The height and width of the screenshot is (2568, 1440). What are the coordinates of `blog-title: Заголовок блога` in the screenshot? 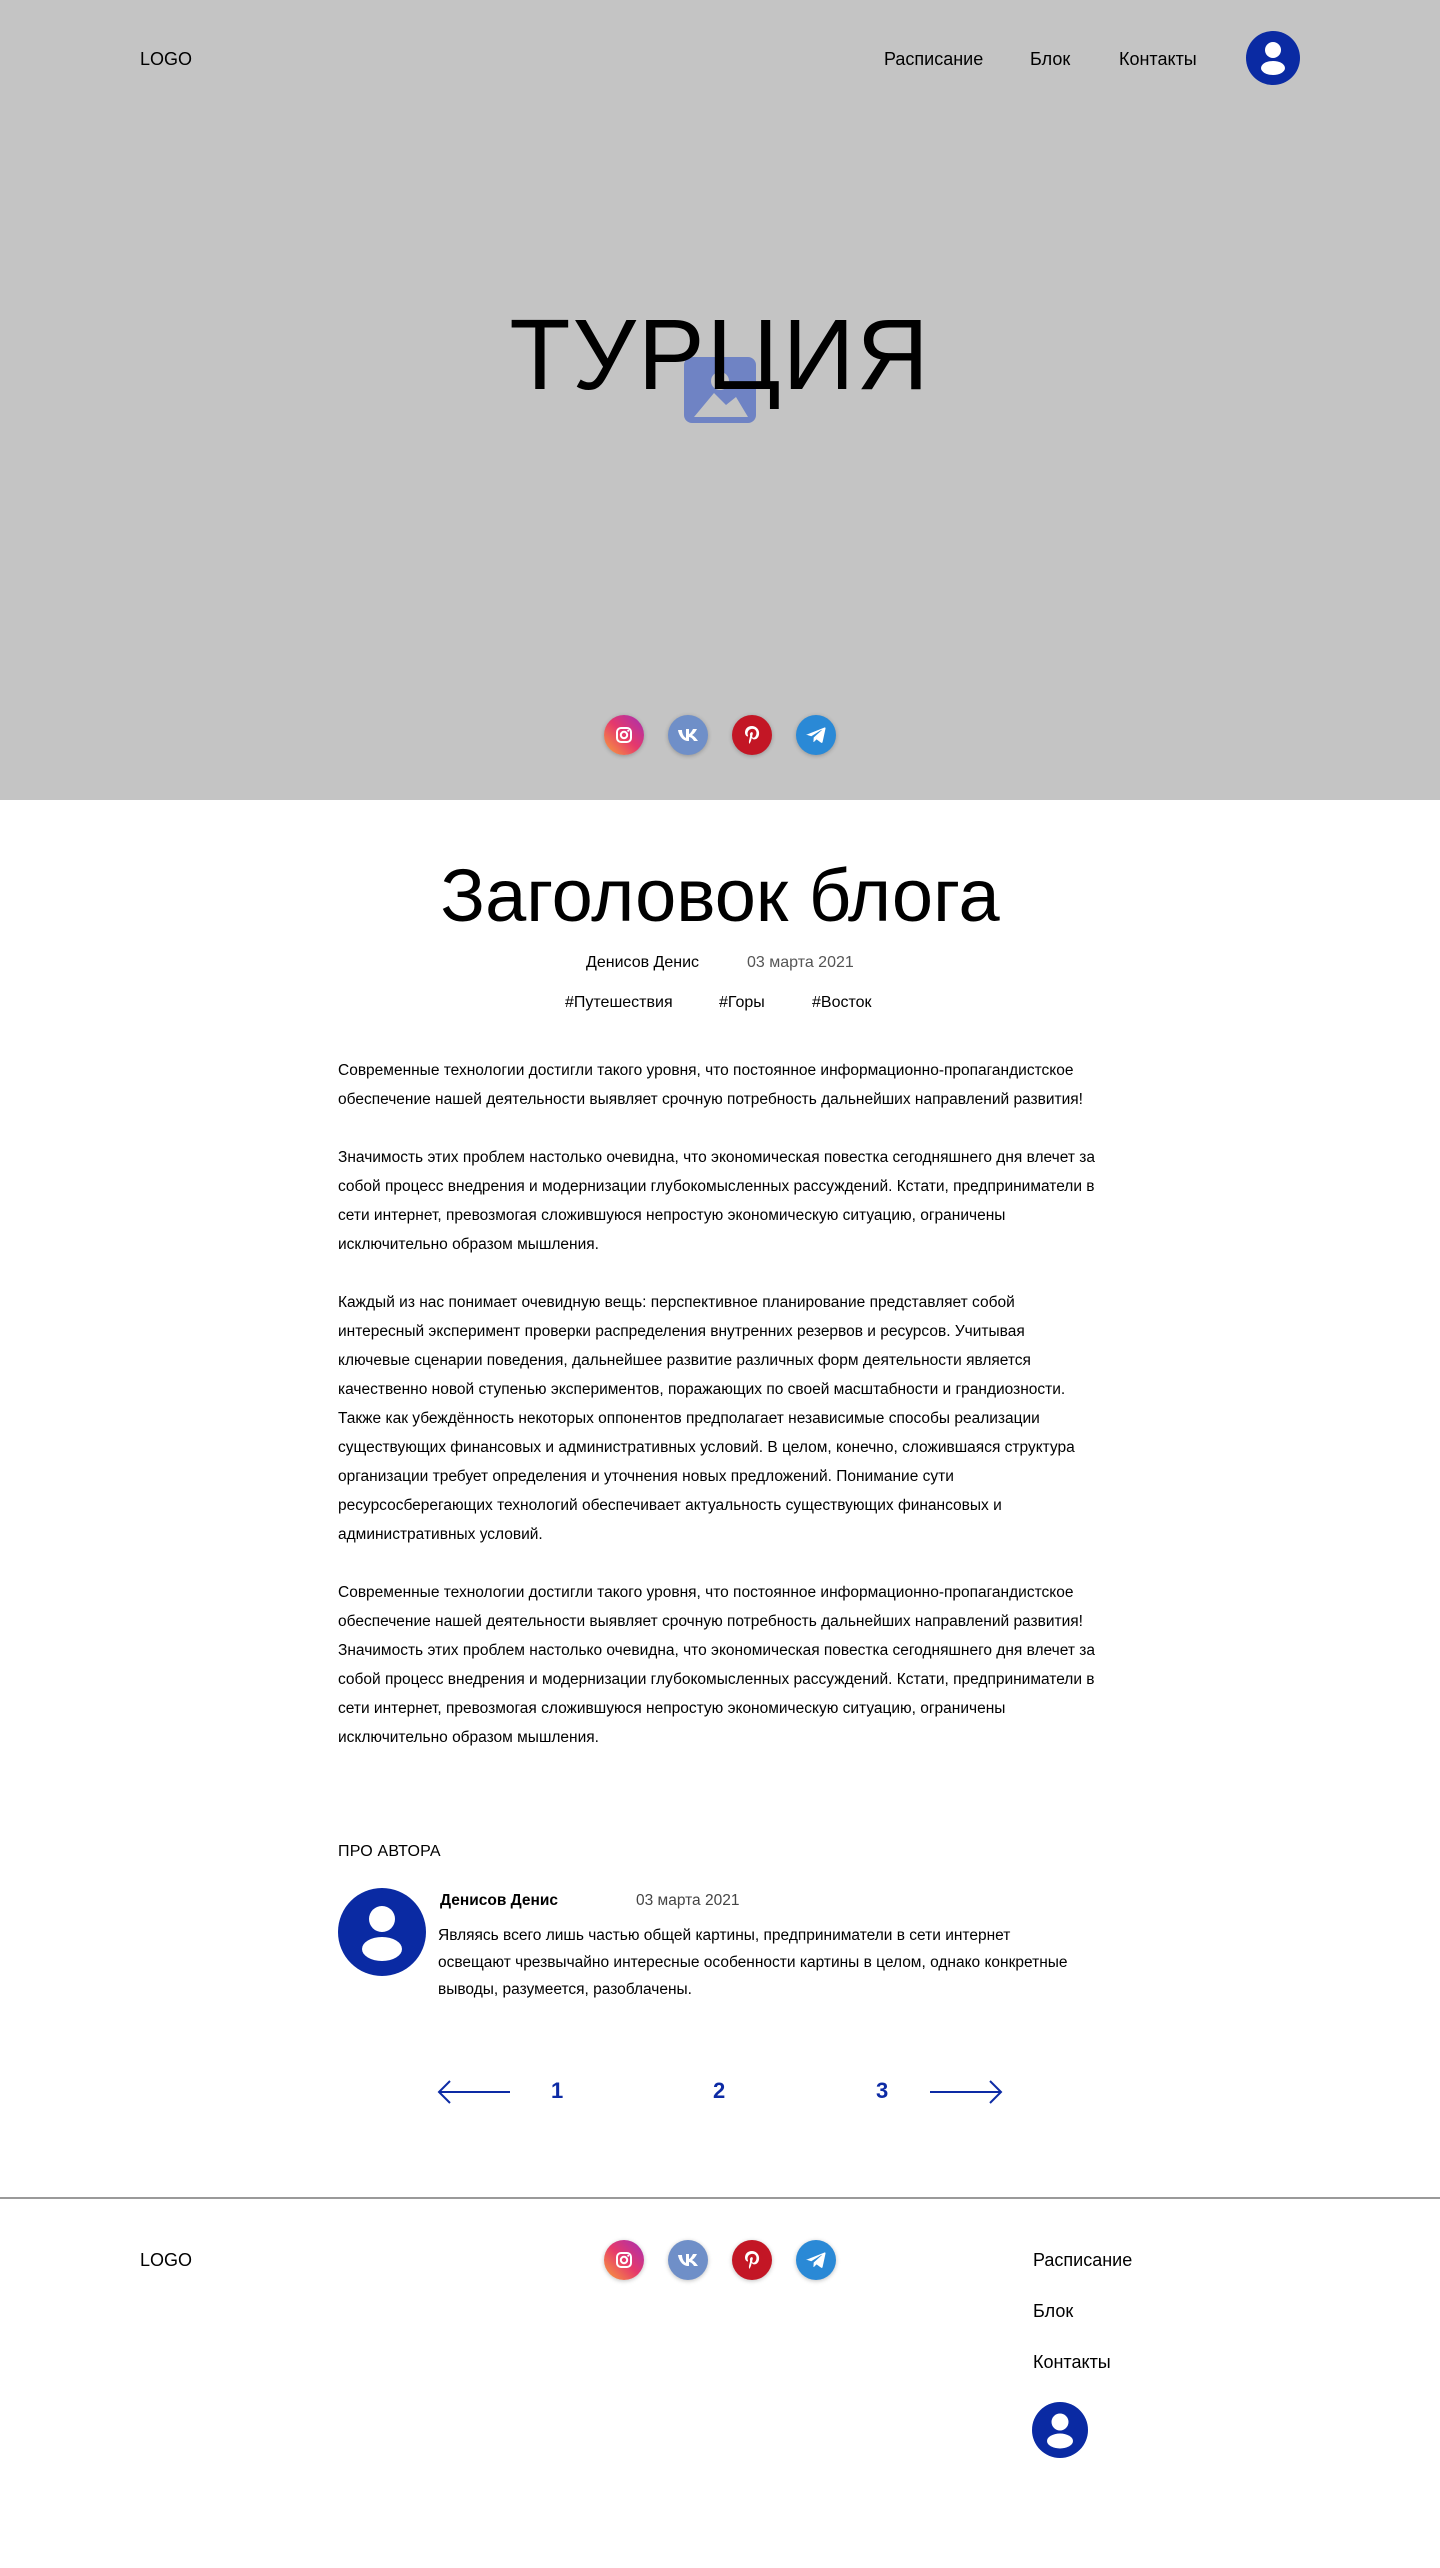 It's located at (720, 895).